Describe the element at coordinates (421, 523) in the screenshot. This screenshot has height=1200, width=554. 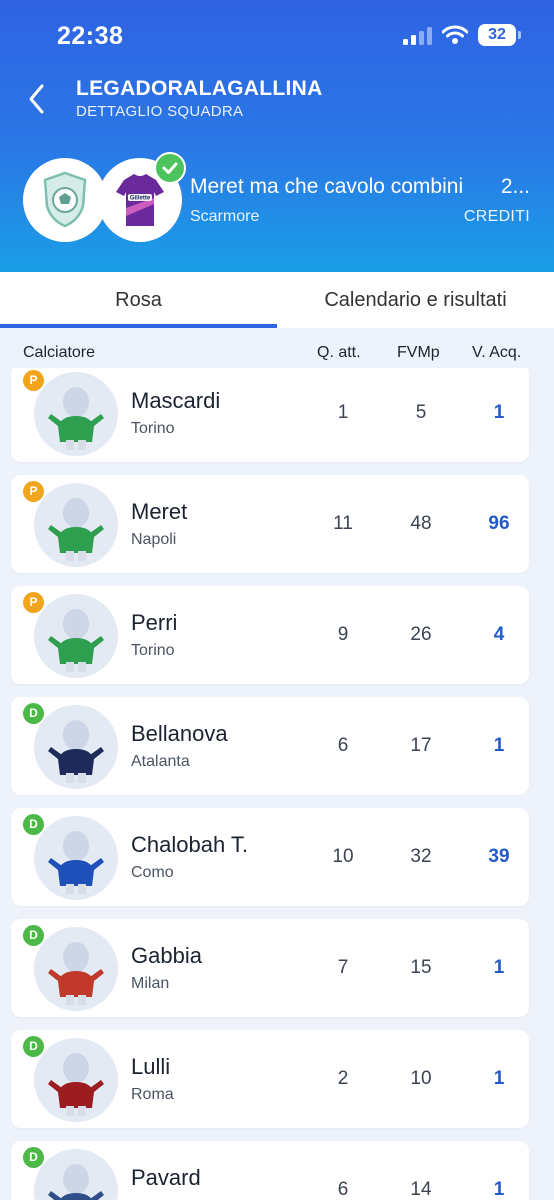
I see `player-fvm: 48` at that location.